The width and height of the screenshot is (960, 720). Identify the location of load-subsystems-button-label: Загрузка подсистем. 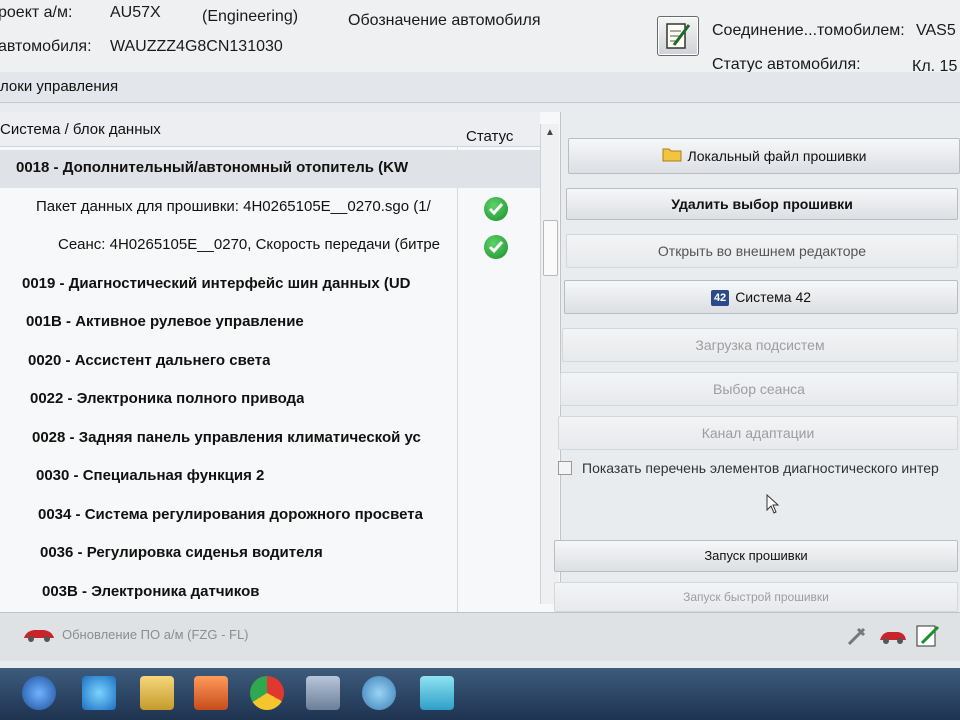
(760, 345).